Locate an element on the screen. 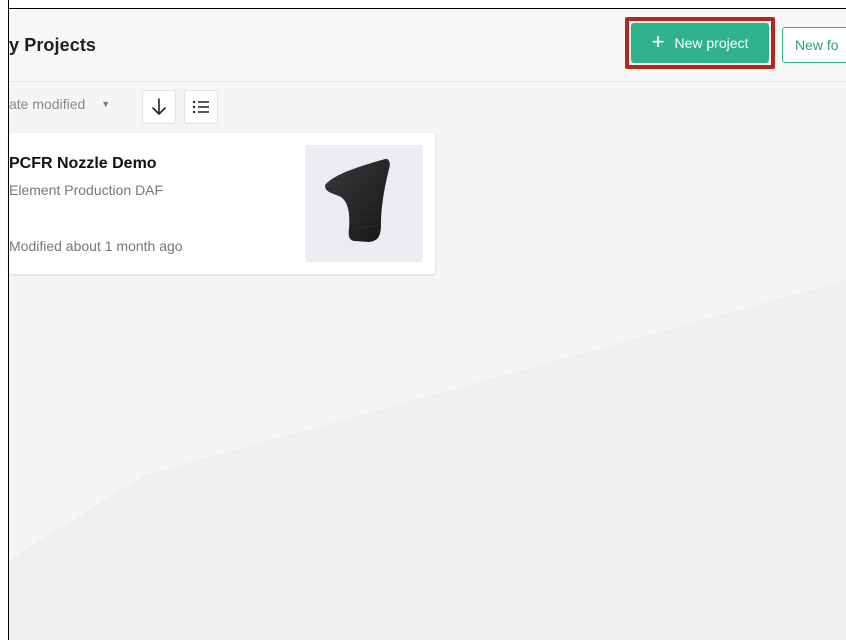 This screenshot has width=846, height=640. sort-by-dropdown: ate modified ▼ is located at coordinates (59, 104).